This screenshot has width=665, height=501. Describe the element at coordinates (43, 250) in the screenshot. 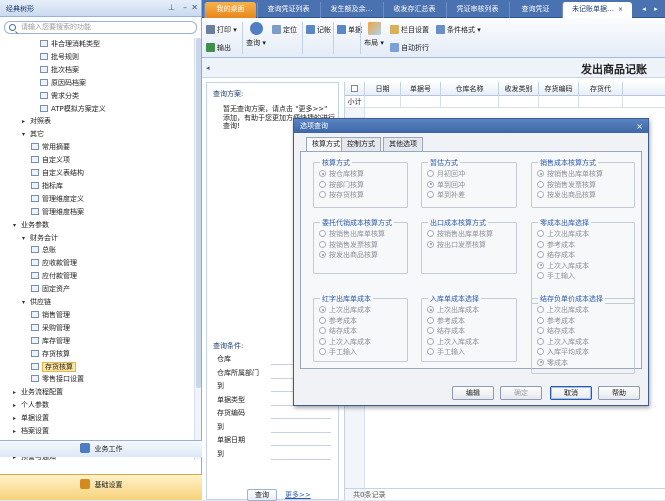

I see `tree-item: 总账` at that location.